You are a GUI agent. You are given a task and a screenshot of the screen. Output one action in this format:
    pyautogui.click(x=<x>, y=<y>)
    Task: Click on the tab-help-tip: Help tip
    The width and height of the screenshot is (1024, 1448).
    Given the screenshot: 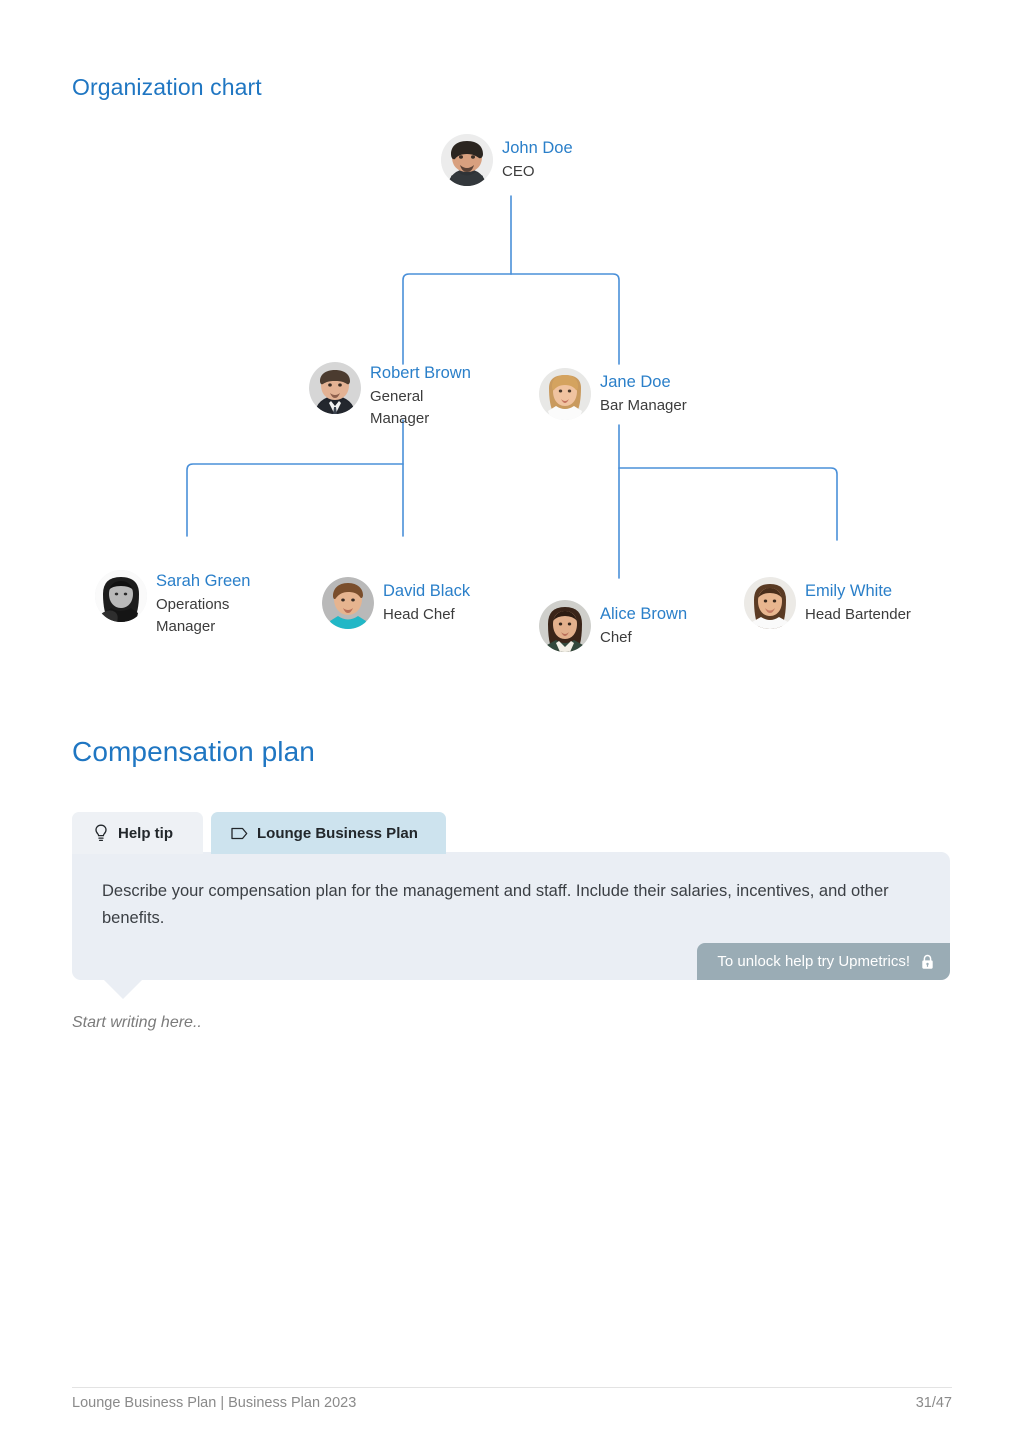 What is the action you would take?
    pyautogui.click(x=137, y=833)
    